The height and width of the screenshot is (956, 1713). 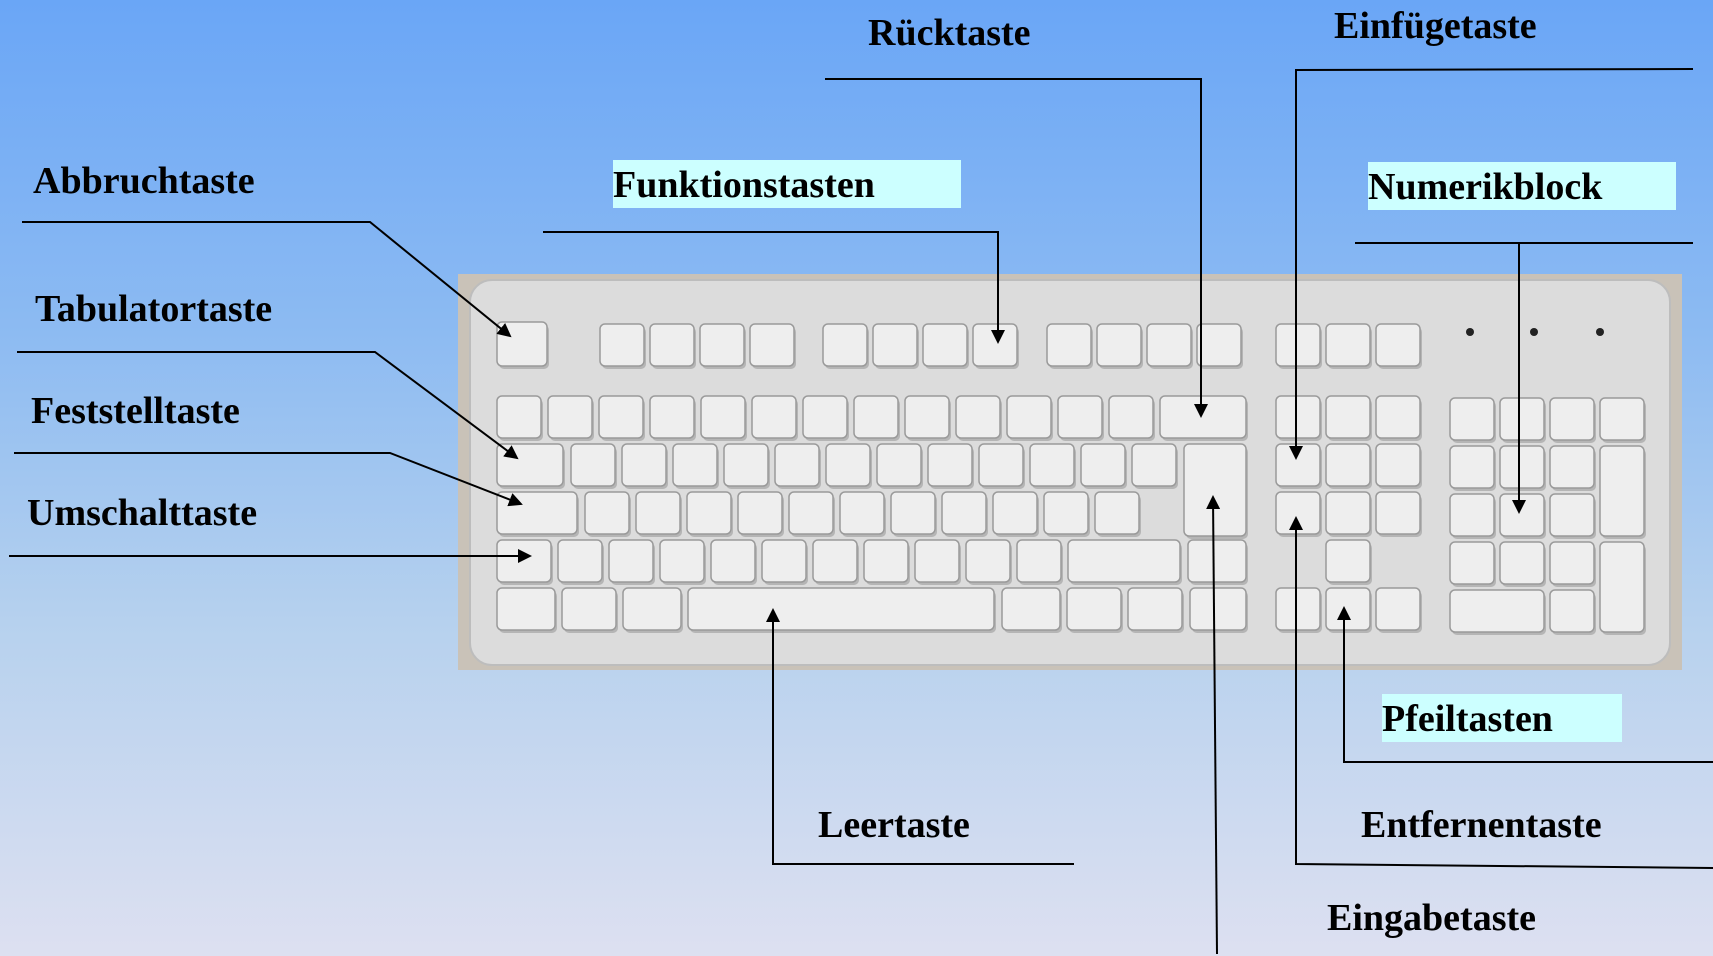 I want to click on label-pfeiltasten: Pfeiltasten, so click(x=1502, y=718).